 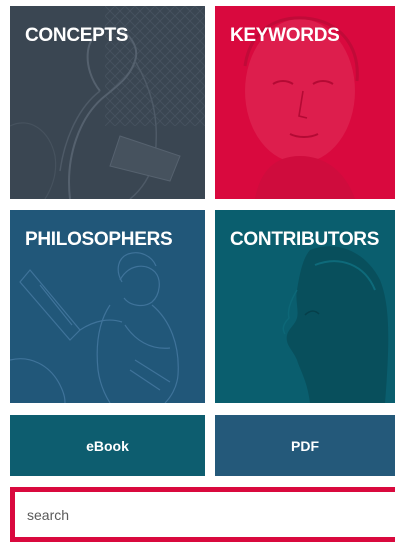 I want to click on pdf-button: PDF, so click(x=305, y=445).